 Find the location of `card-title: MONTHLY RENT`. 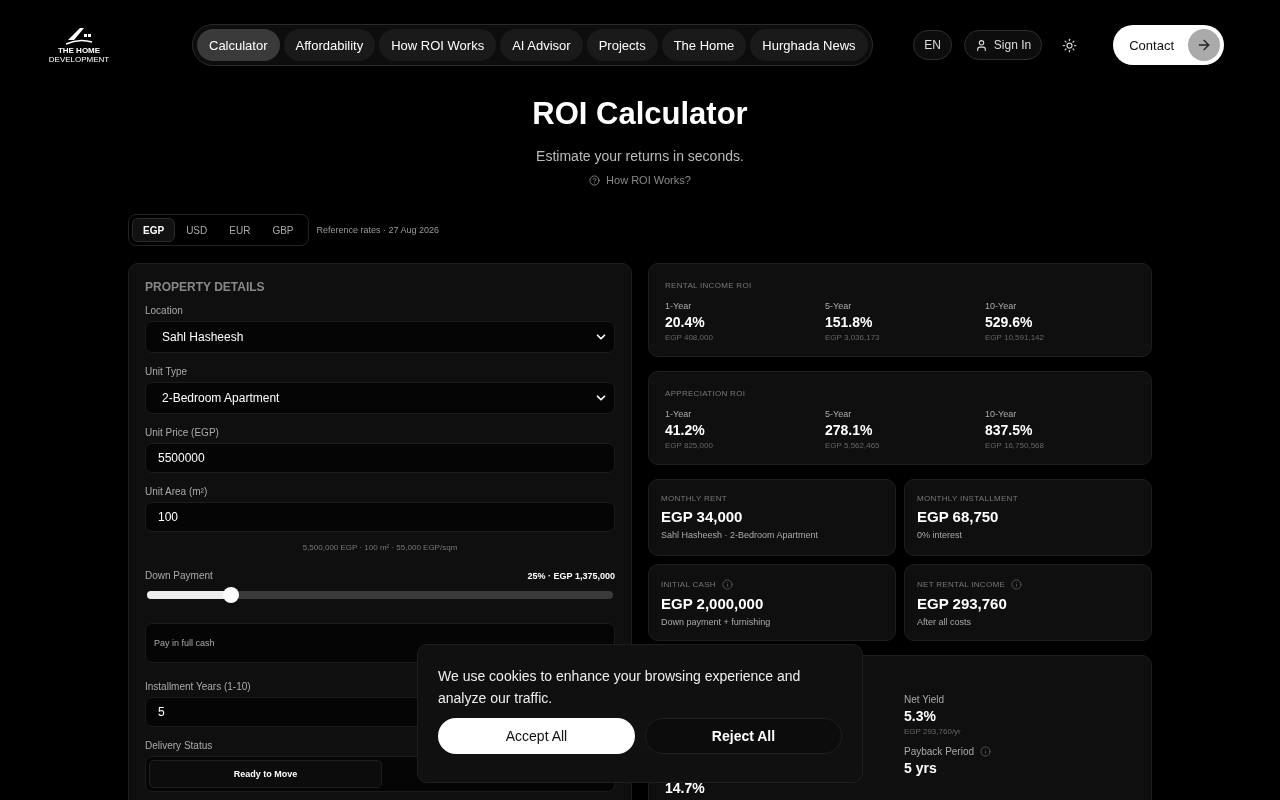

card-title: MONTHLY RENT is located at coordinates (694, 498).